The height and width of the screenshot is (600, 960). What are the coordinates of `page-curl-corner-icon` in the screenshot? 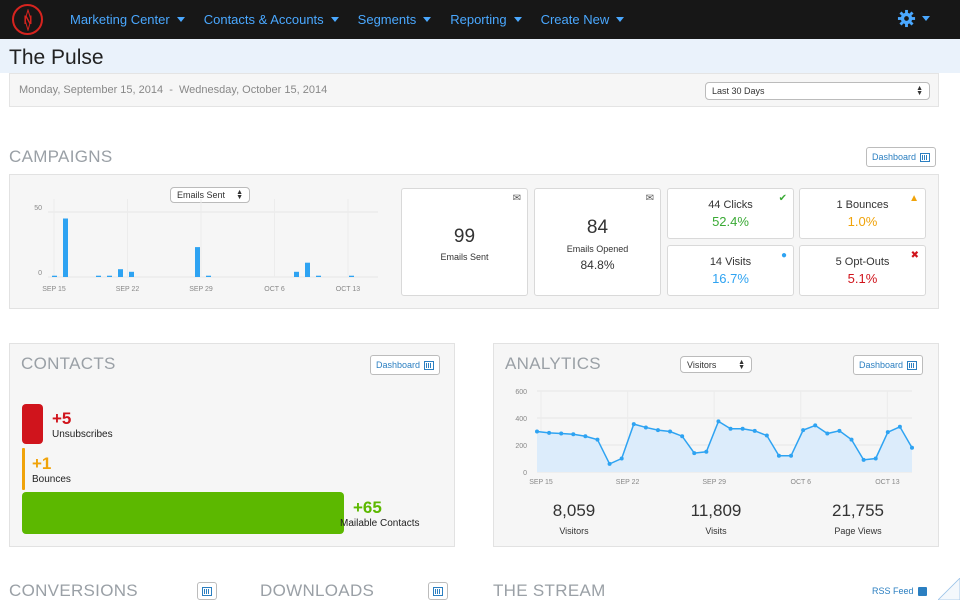 It's located at (949, 589).